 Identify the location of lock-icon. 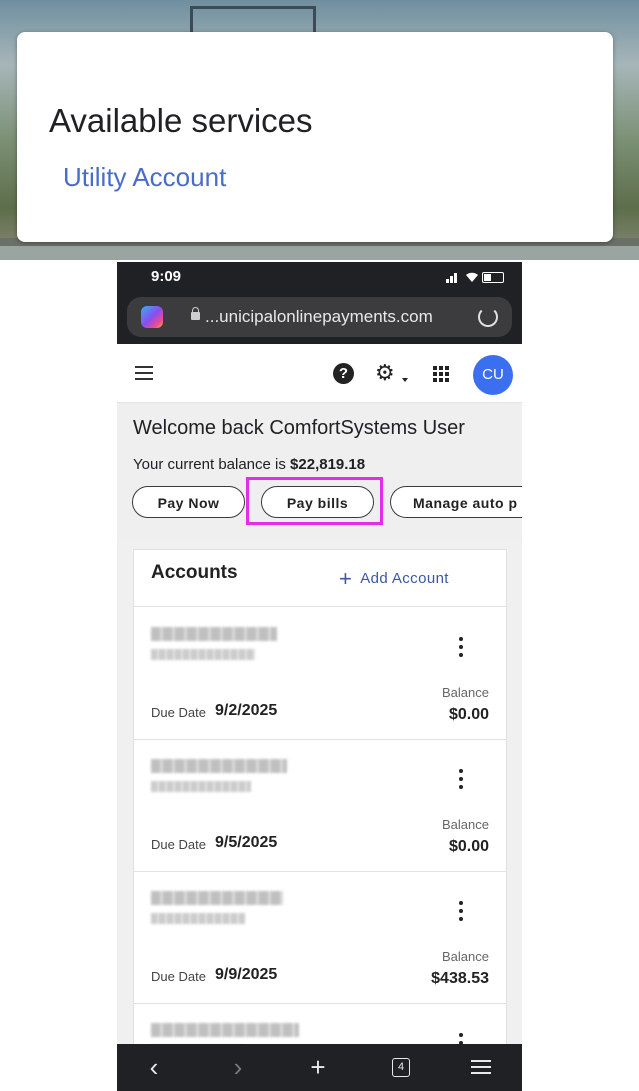
(195, 314).